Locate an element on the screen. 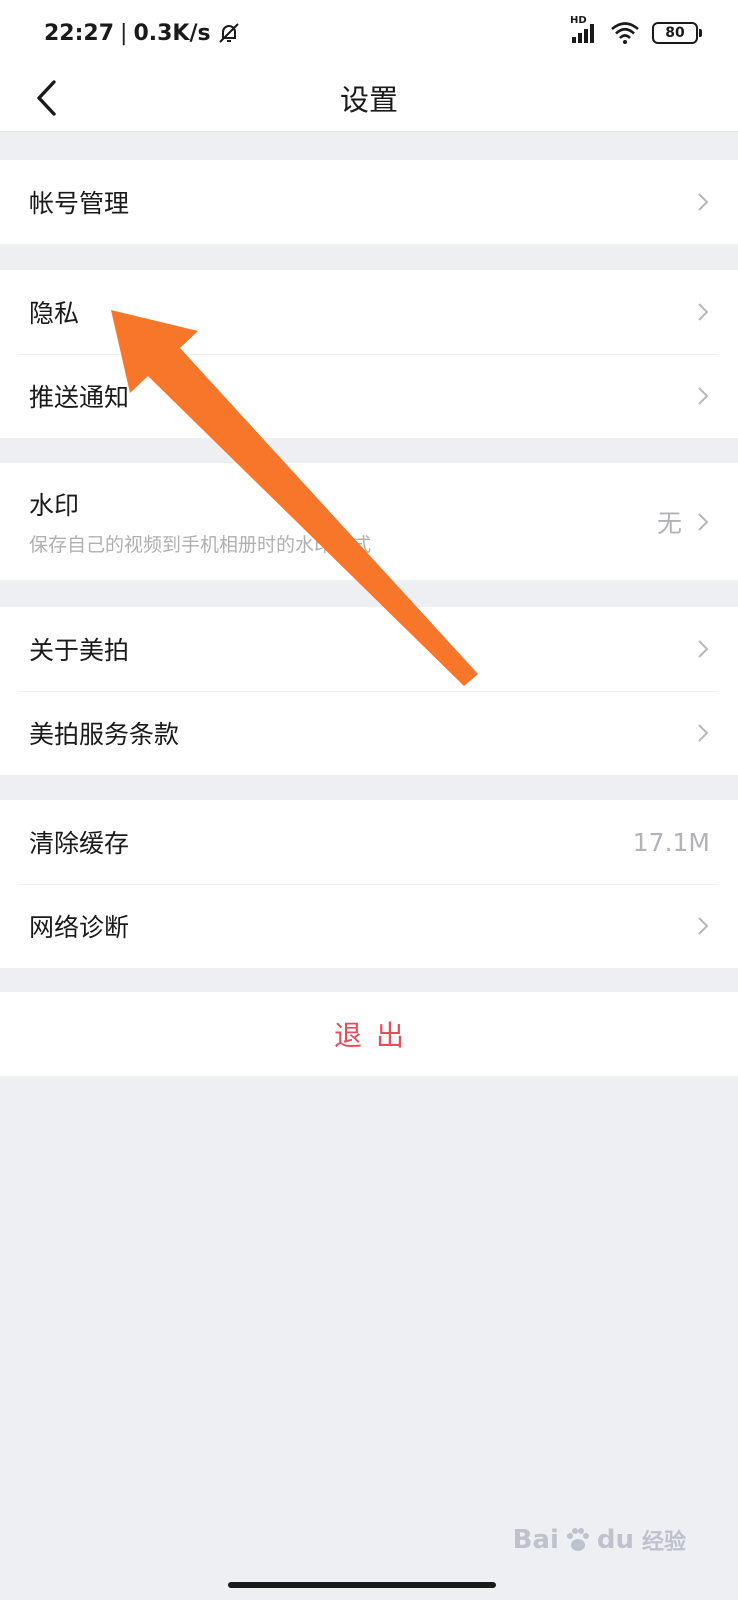 This screenshot has width=738, height=1600. row-texts: 水印 保存自己的视频到手机相册时的水印样式 is located at coordinates (343, 521).